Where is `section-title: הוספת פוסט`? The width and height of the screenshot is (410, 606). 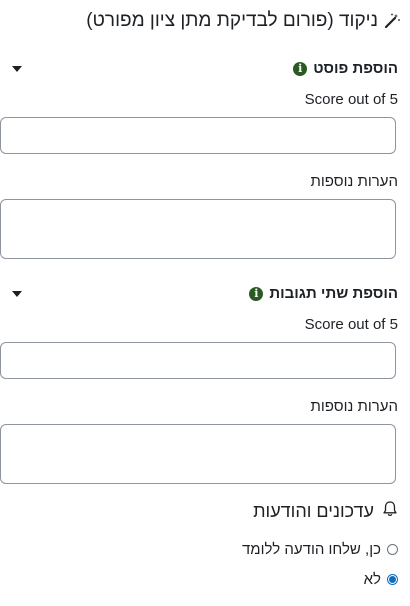
section-title: הוספת פוסט is located at coordinates (355, 68).